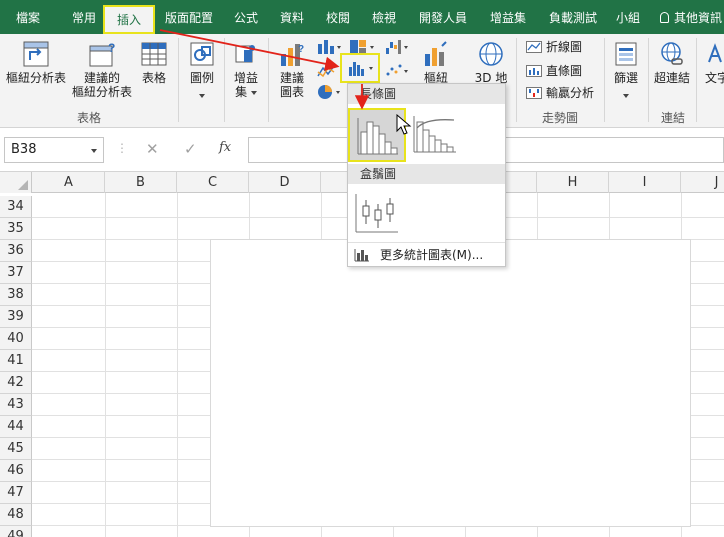  What do you see at coordinates (673, 118) in the screenshot?
I see `links-group-label: 連結` at bounding box center [673, 118].